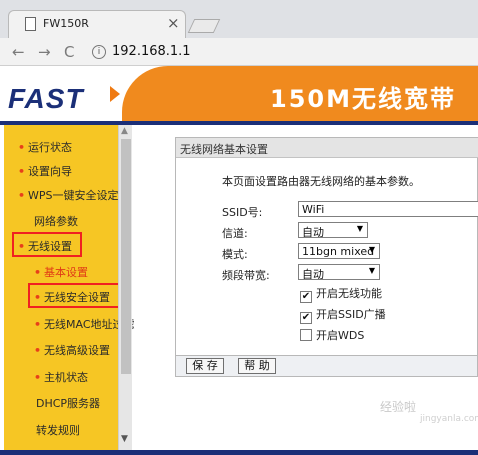 This screenshot has height=455, width=478. What do you see at coordinates (73, 195) in the screenshot?
I see `sidebar-item-label: WPS一键安全设定` at bounding box center [73, 195].